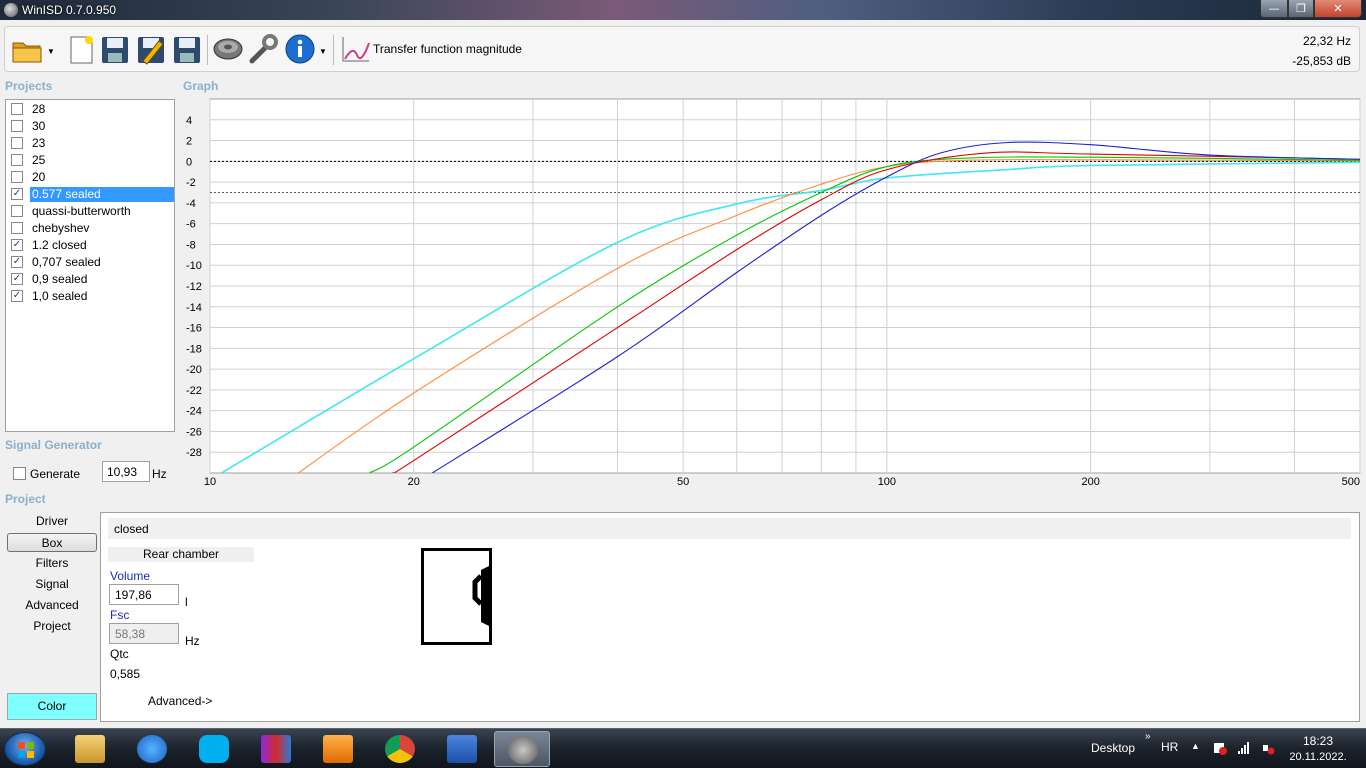  I want to click on y-tick-label: -2, so click(191, 183).